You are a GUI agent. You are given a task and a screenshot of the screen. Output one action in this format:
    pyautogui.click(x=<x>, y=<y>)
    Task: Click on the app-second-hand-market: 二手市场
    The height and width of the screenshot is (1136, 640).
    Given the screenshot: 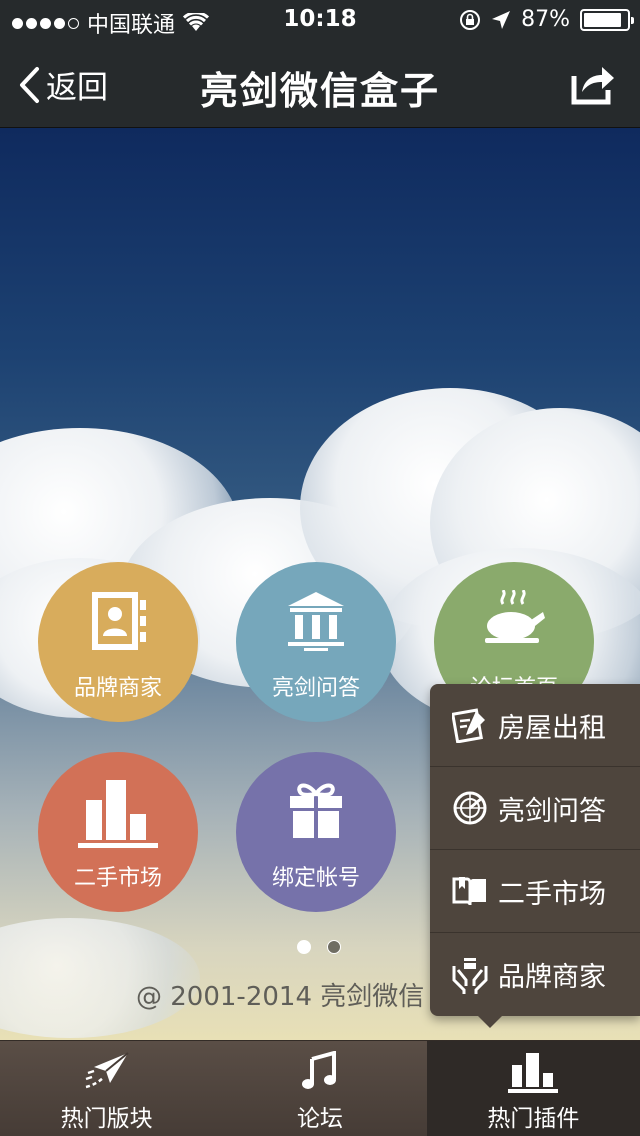 What is the action you would take?
    pyautogui.click(x=118, y=832)
    